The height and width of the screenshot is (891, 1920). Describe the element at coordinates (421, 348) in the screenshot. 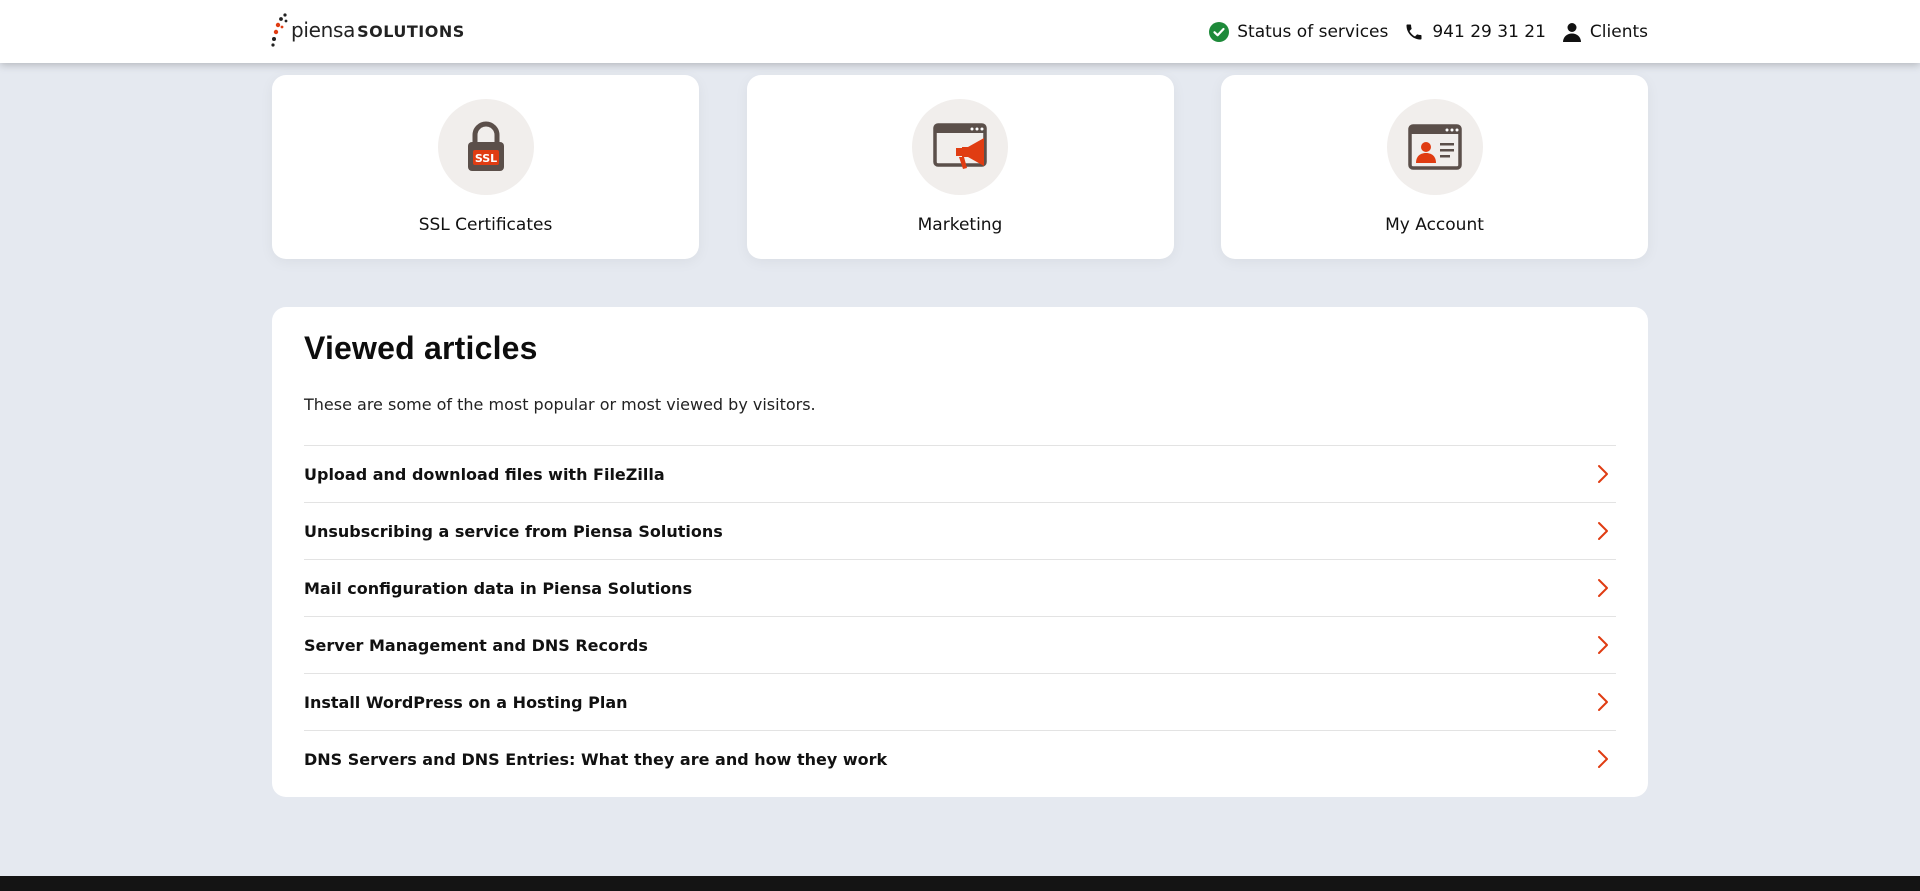

I see `section-title: Viewed articles` at that location.